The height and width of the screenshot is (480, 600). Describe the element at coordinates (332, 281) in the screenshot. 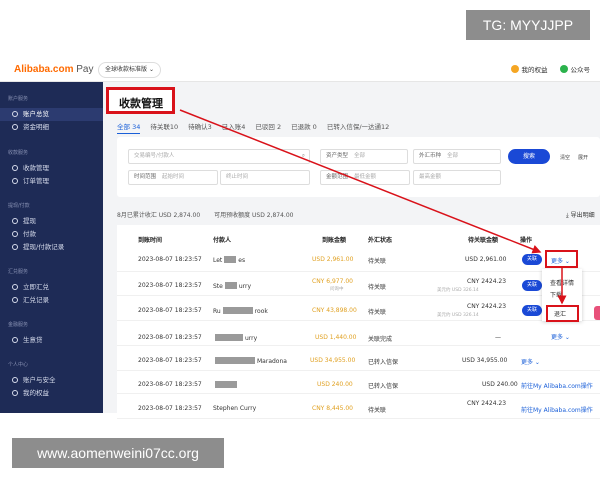

I see `row-amount: CNY 6,977.00` at that location.